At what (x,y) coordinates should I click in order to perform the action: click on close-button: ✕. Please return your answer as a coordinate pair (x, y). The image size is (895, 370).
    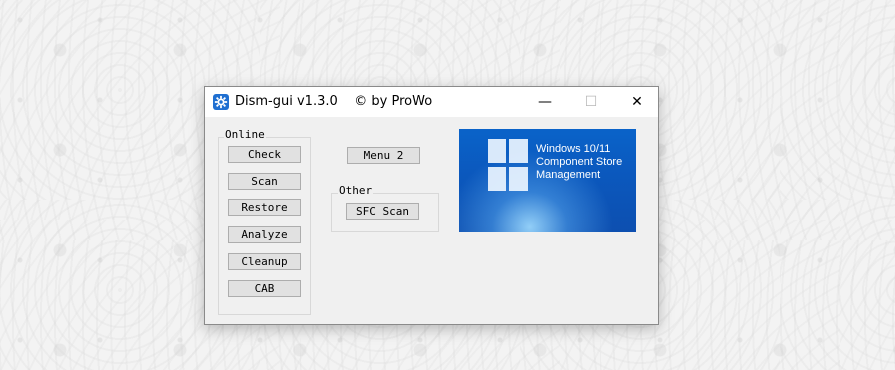
    Looking at the image, I should click on (637, 102).